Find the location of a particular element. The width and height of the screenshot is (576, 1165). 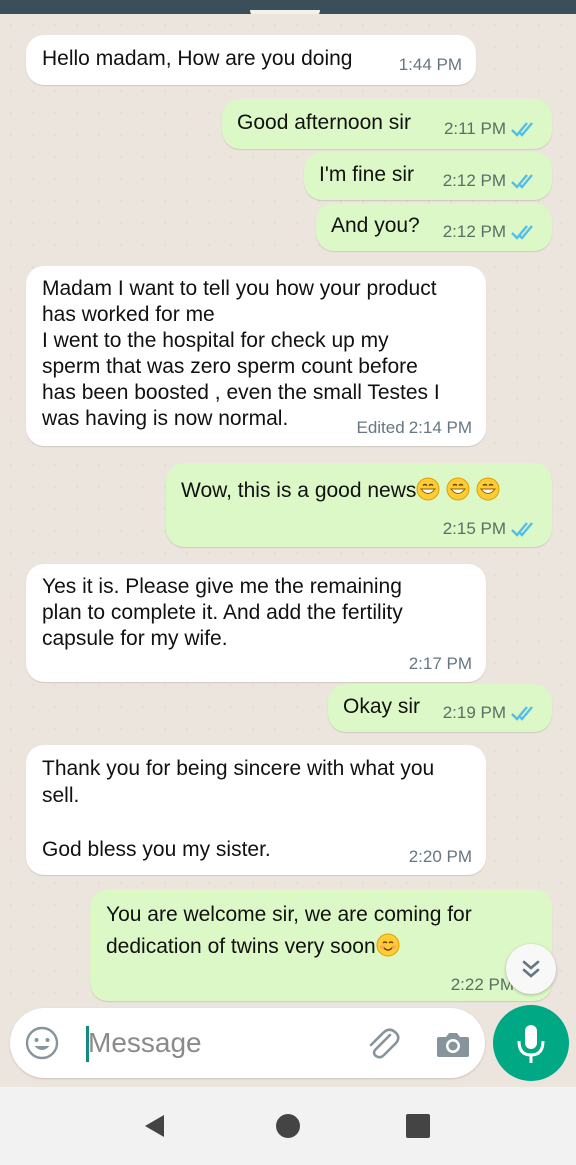

smiling-face-icon is located at coordinates (388, 945).